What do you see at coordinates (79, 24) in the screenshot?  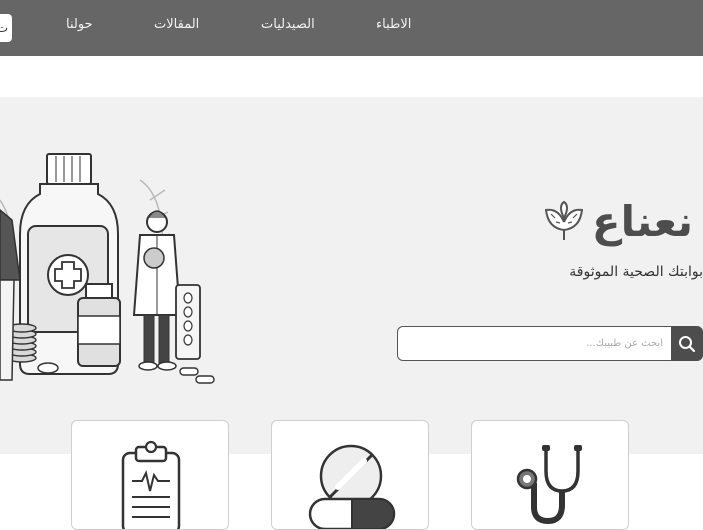 I see `nav-link-about: حولنا` at bounding box center [79, 24].